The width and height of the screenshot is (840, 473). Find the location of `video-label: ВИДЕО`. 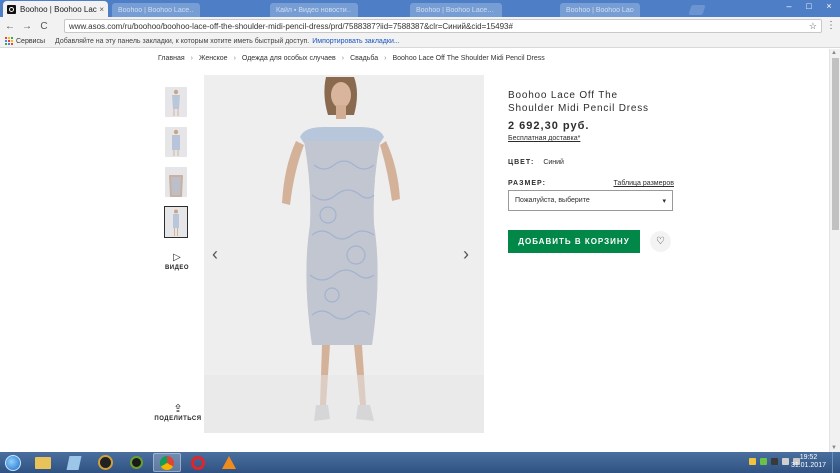

video-label: ВИДЕО is located at coordinates (177, 268).